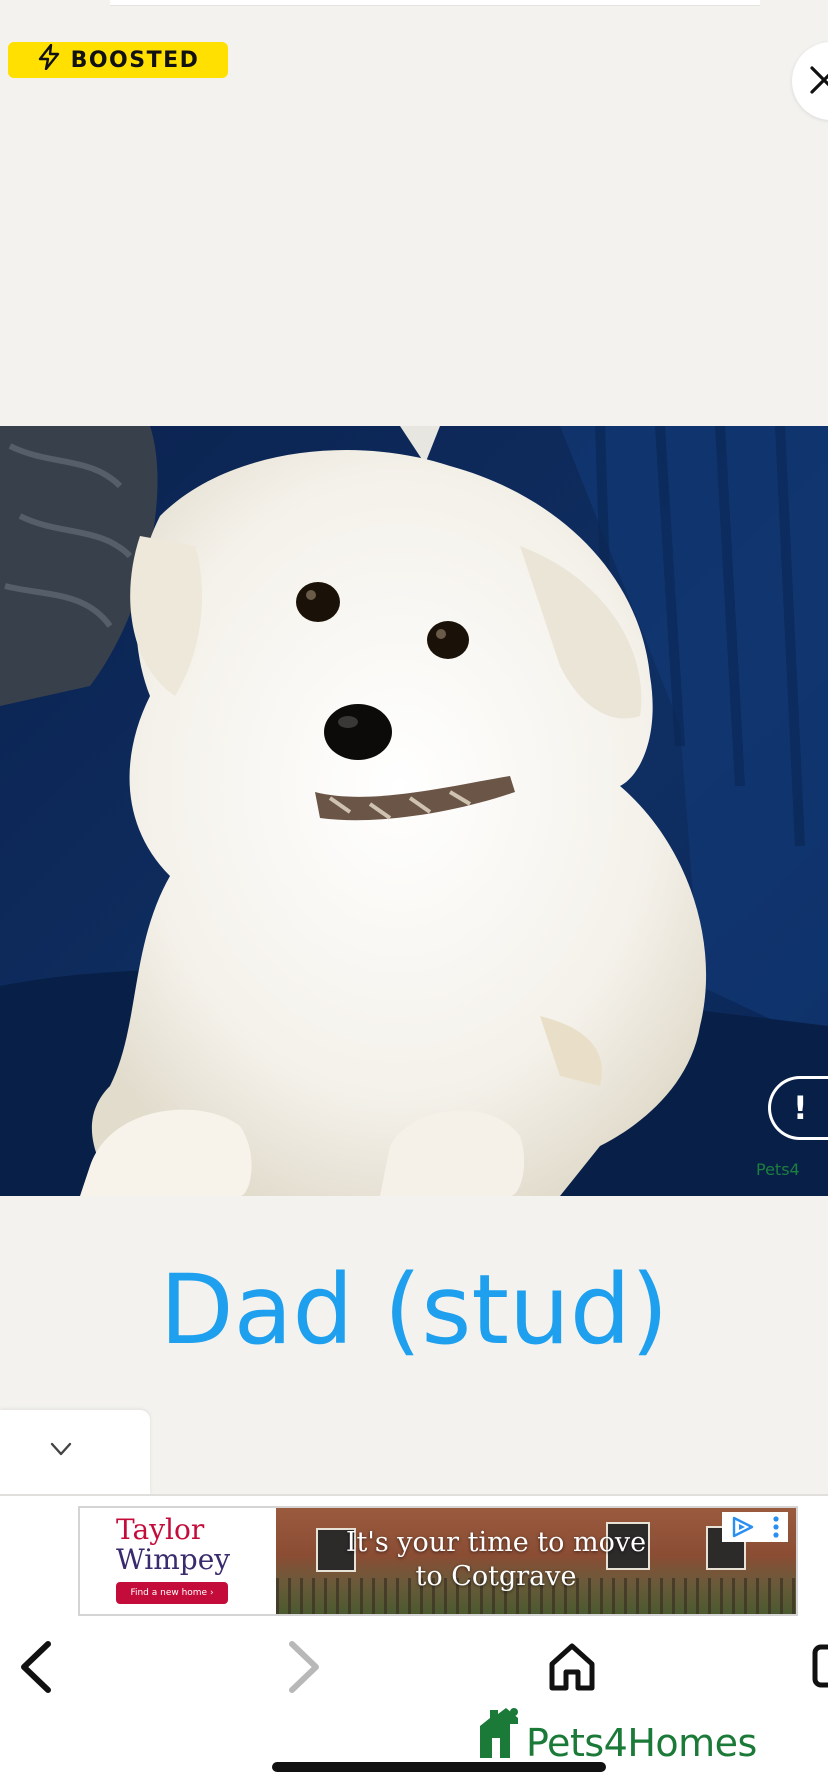  I want to click on photo-watermark: Pets4, so click(778, 1169).